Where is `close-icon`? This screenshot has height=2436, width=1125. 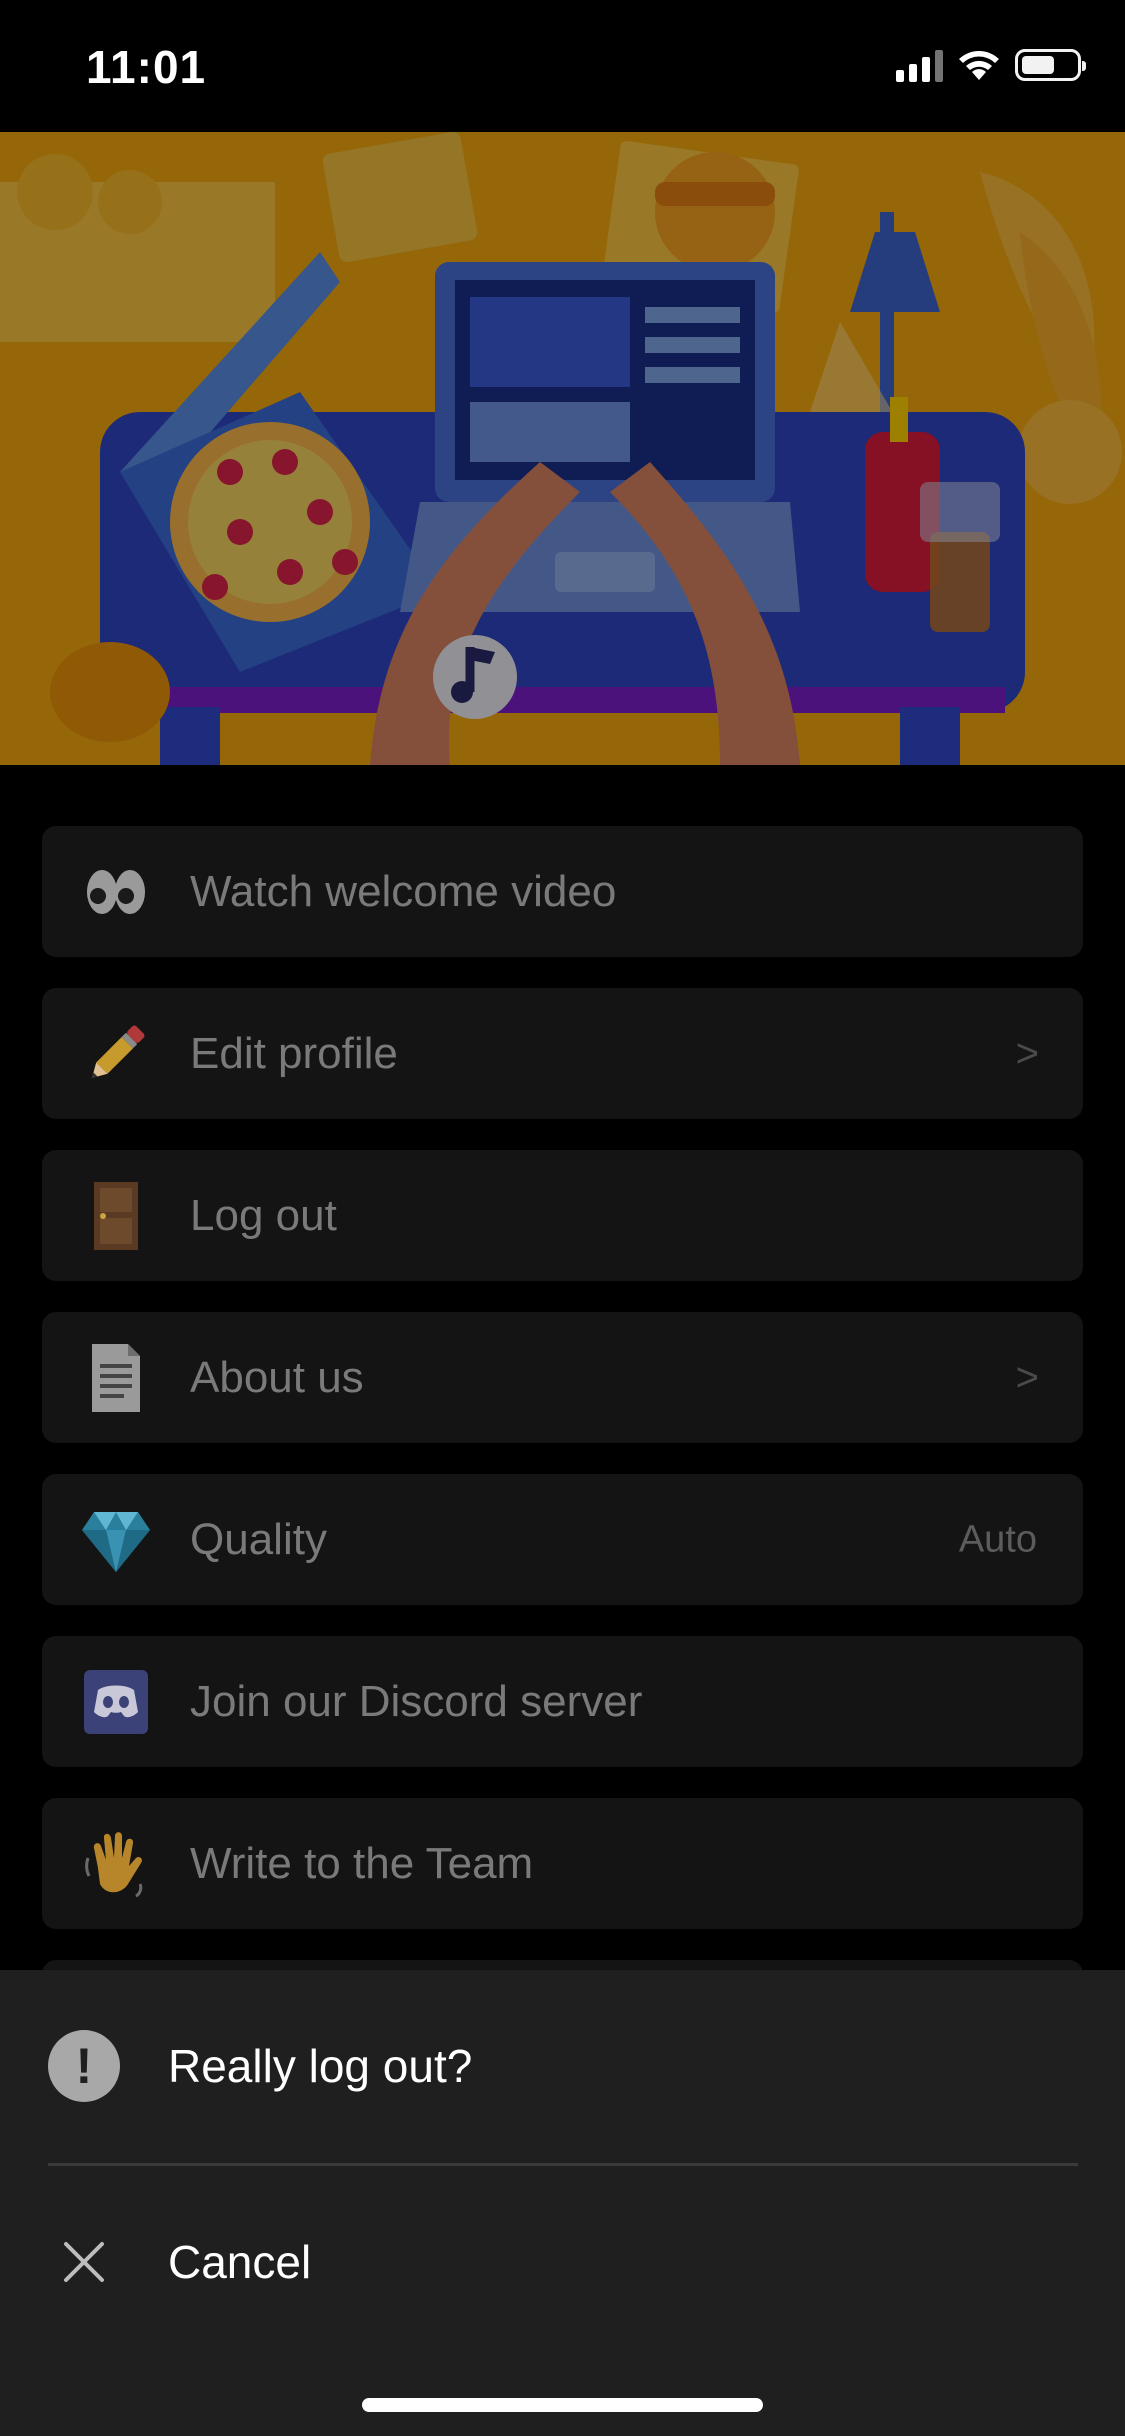
close-icon is located at coordinates (84, 2262).